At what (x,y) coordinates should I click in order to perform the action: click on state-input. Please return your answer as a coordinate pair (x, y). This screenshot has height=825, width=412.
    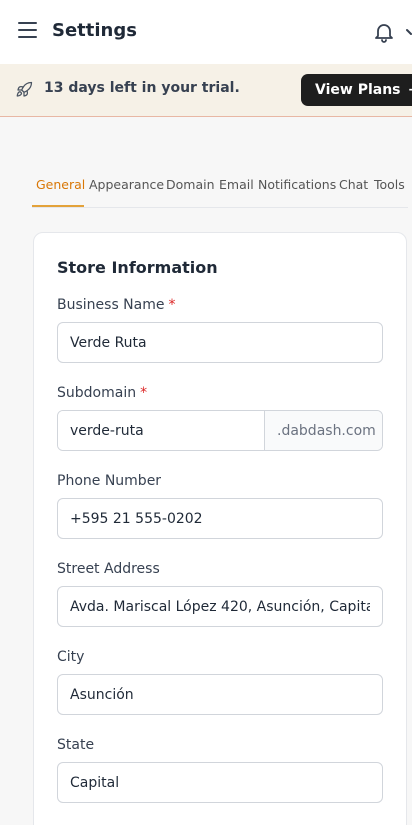
    Looking at the image, I should click on (220, 782).